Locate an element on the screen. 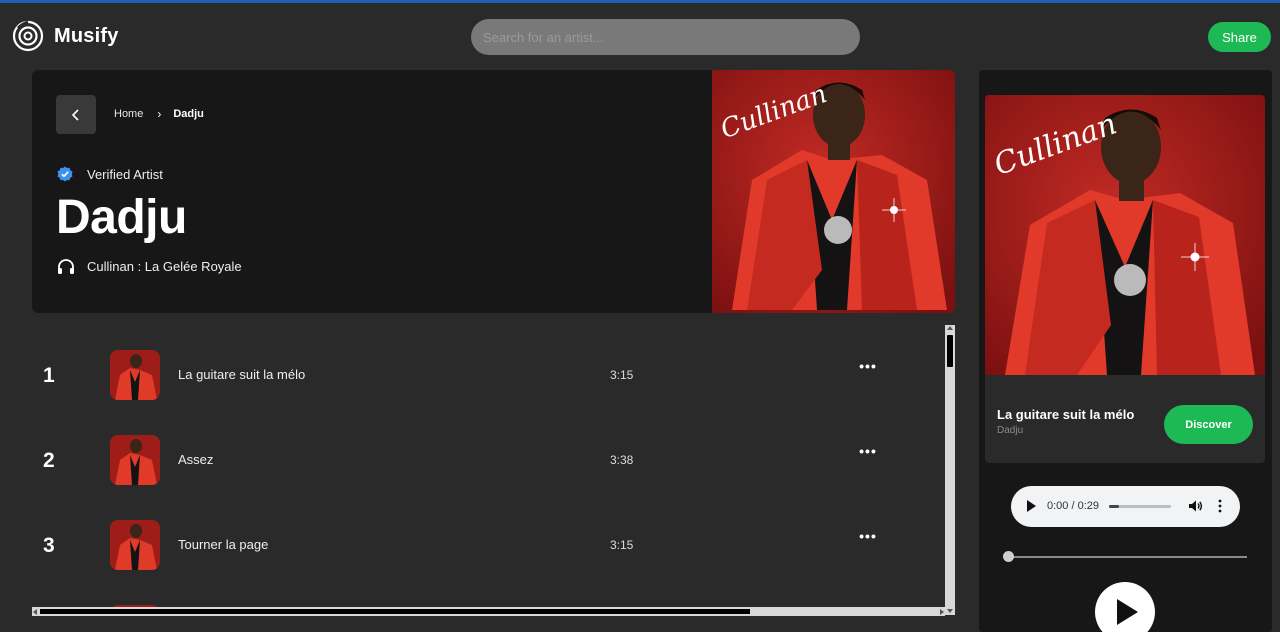 This screenshot has height=632, width=1280. track-progress-bar is located at coordinates (1126, 557).